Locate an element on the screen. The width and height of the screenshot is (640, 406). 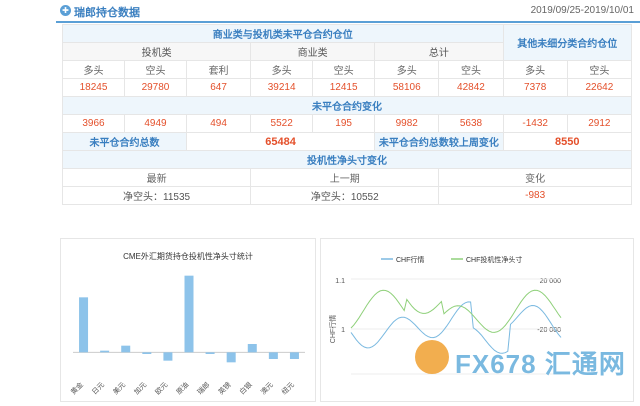
change-cell: 5638 is located at coordinates (471, 123).